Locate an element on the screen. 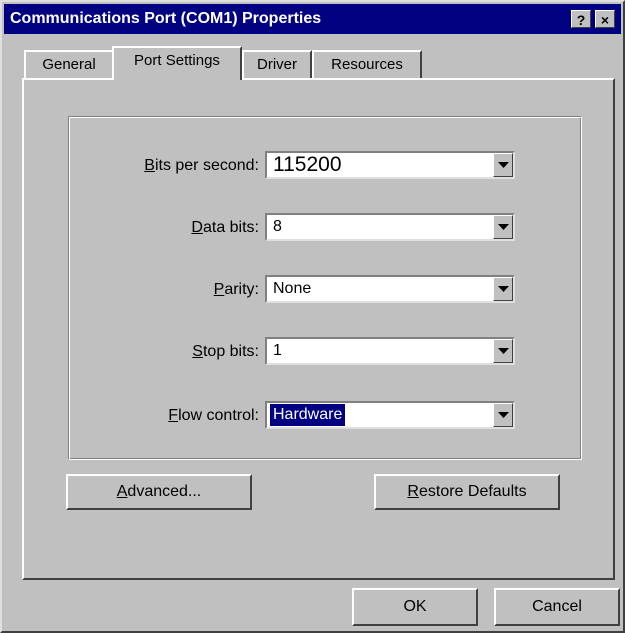 This screenshot has height=633, width=625. bits-per-second-label-wrap: Bits per second: is located at coordinates (164, 169).